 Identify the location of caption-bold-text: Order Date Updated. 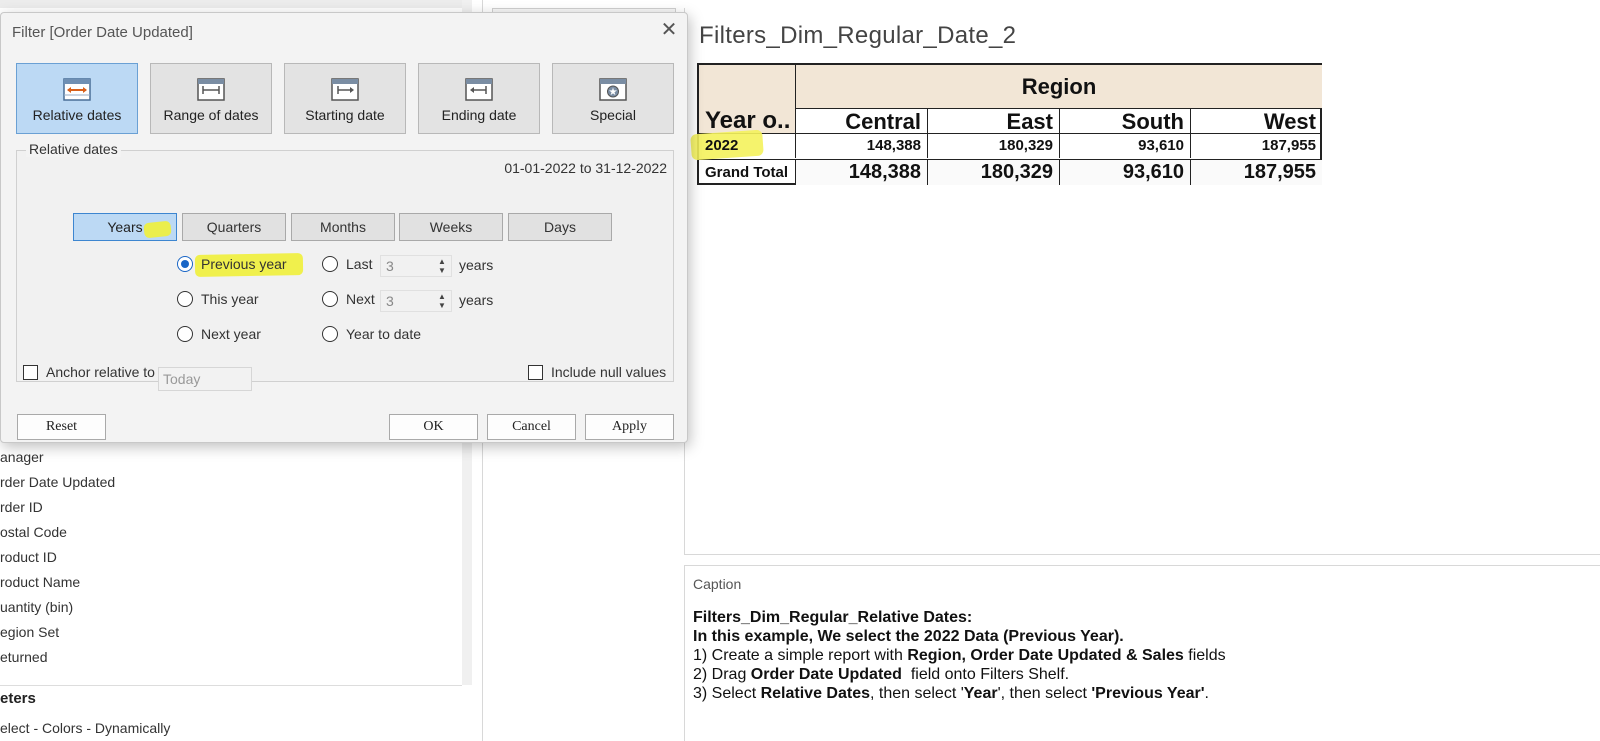
(826, 674).